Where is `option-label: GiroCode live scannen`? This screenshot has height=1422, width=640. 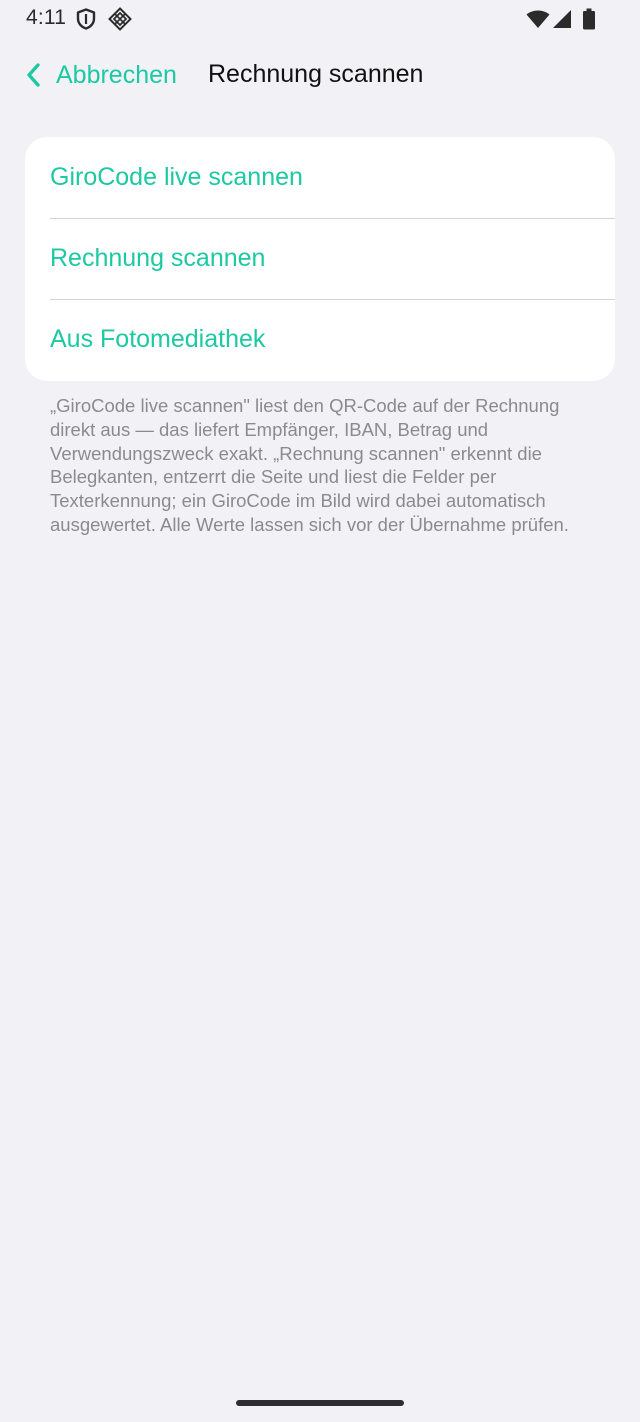 option-label: GiroCode live scannen is located at coordinates (176, 177).